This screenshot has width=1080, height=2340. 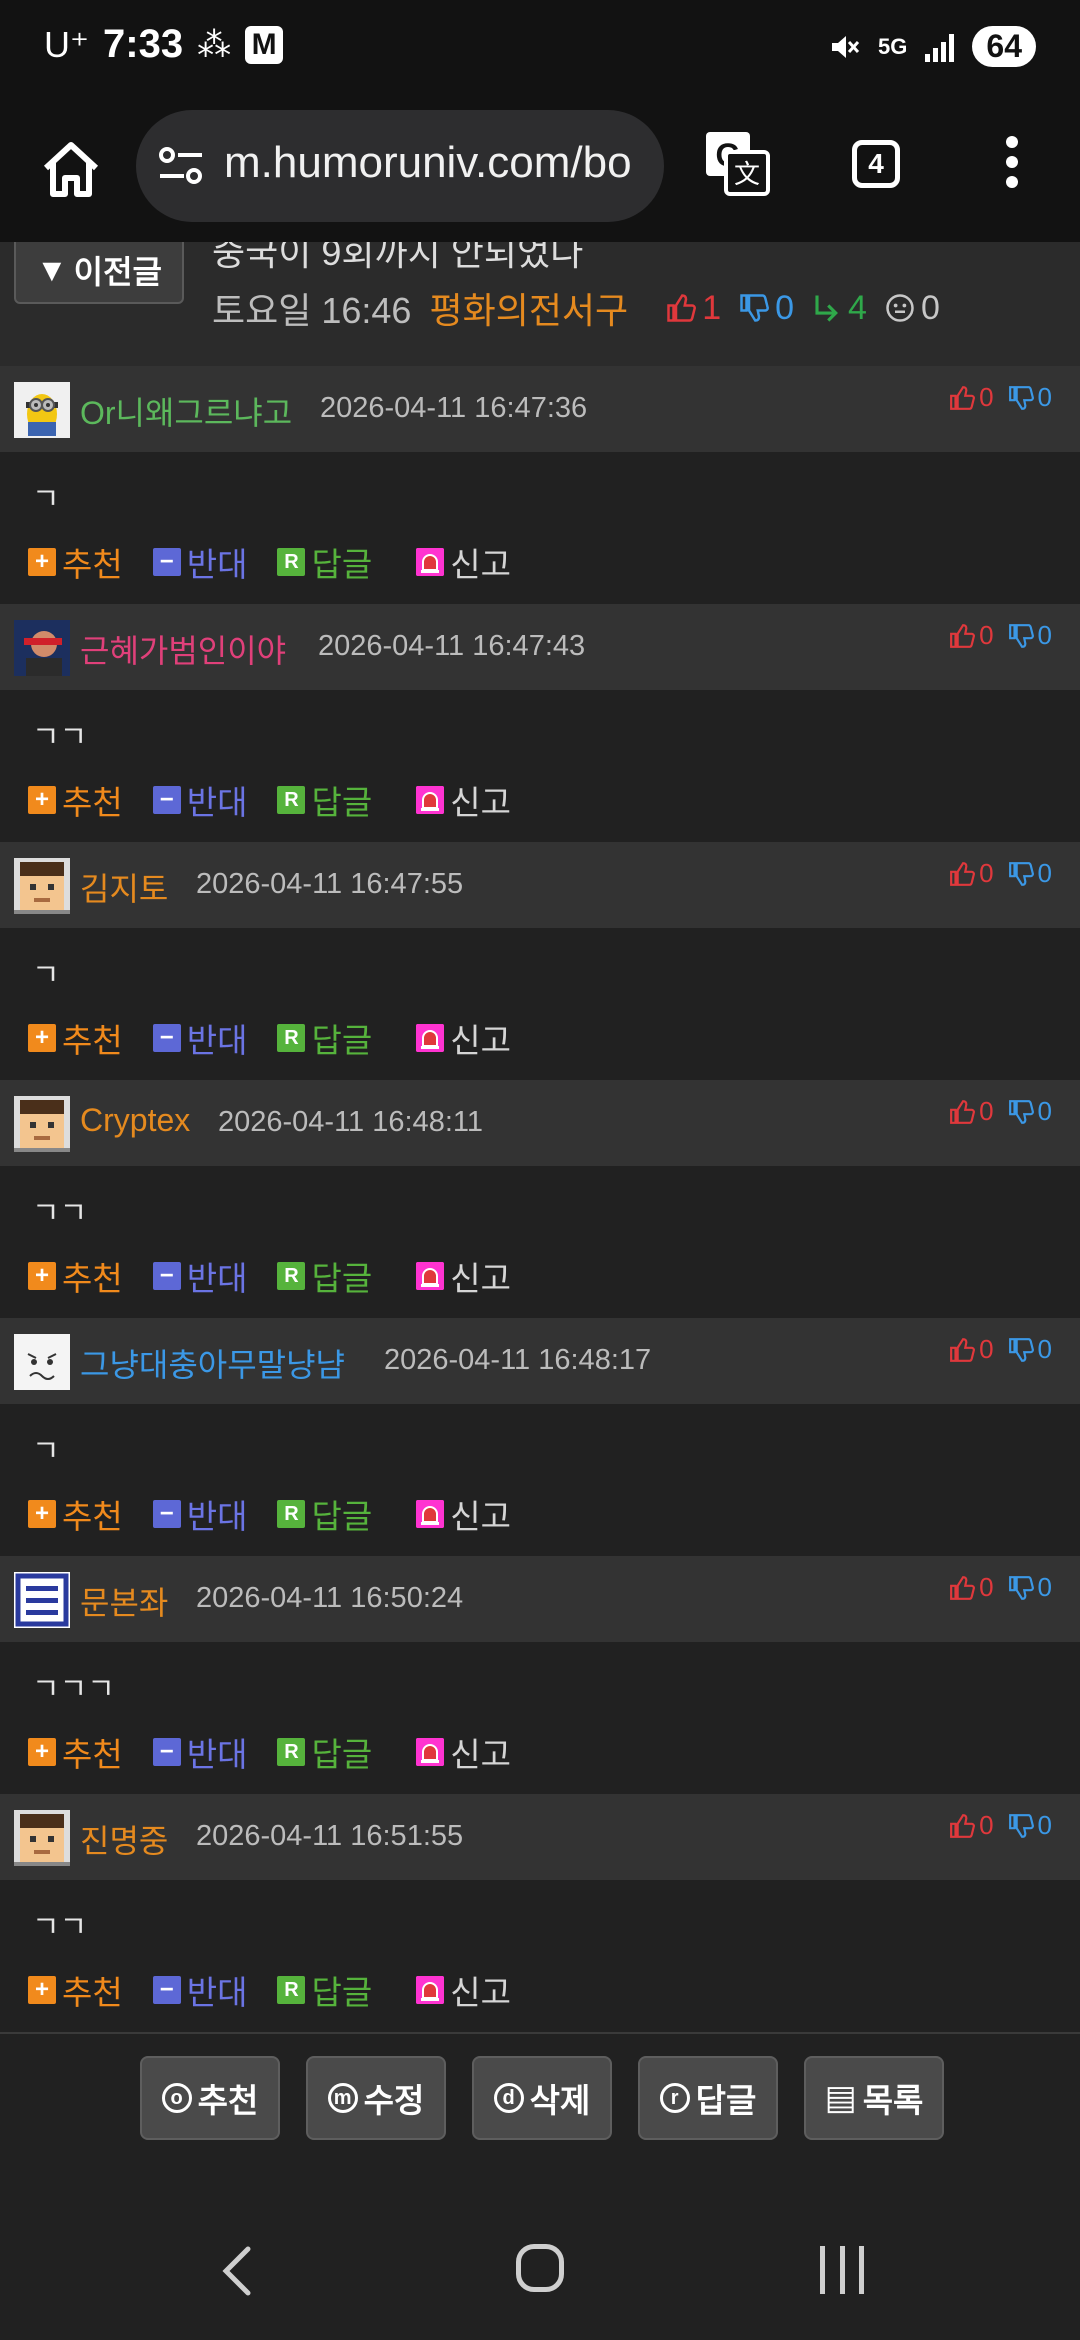 I want to click on comment-header: 문본좌 2026-04-11 16:50:24 0 0, so click(x=540, y=1599).